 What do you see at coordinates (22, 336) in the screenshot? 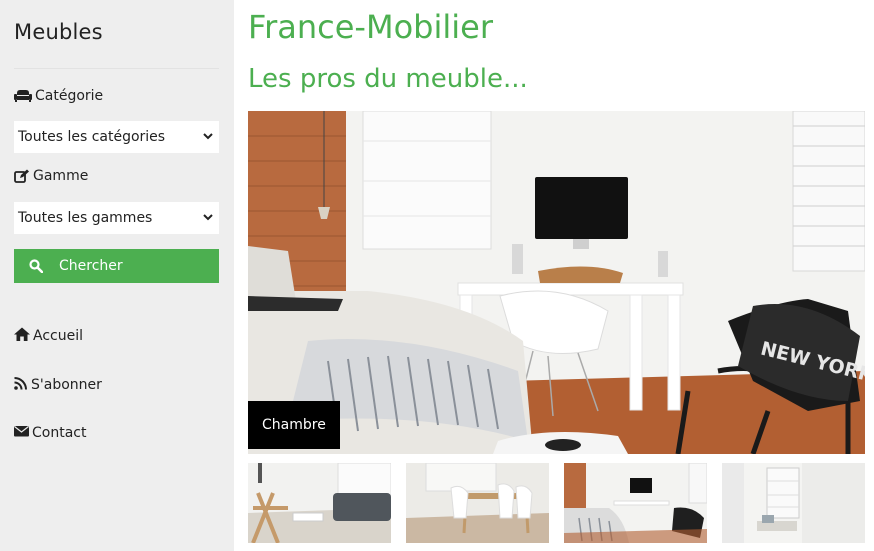
I see `home-icon` at bounding box center [22, 336].